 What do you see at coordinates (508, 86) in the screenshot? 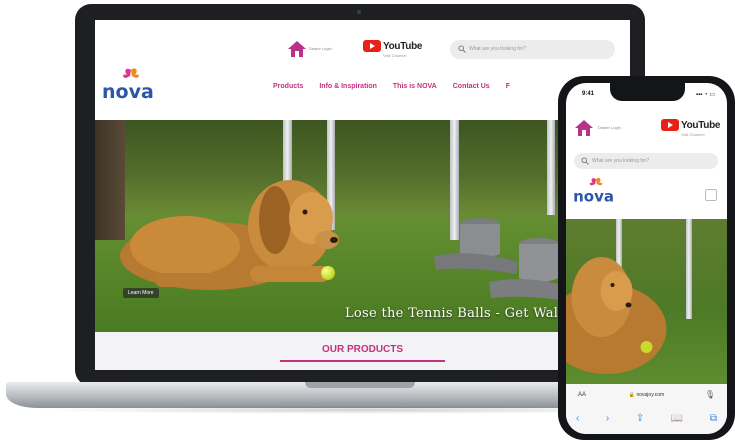
I see `nav-truncated-item: F` at bounding box center [508, 86].